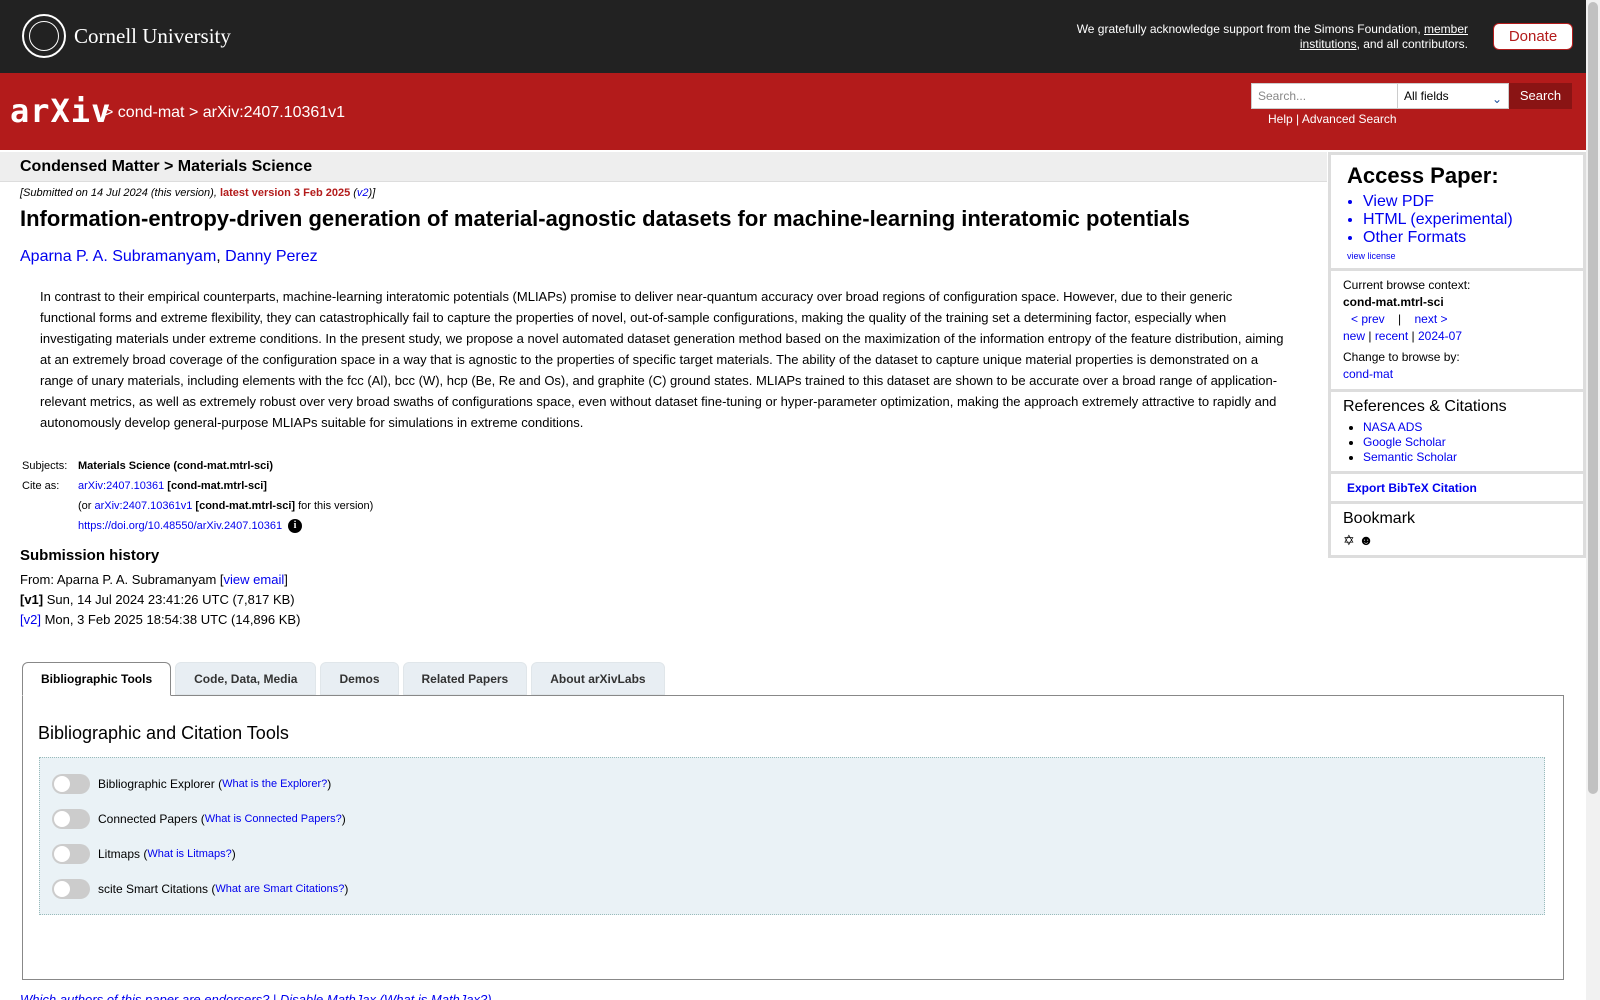  I want to click on other-formats-link: Other Formats, so click(1414, 237).